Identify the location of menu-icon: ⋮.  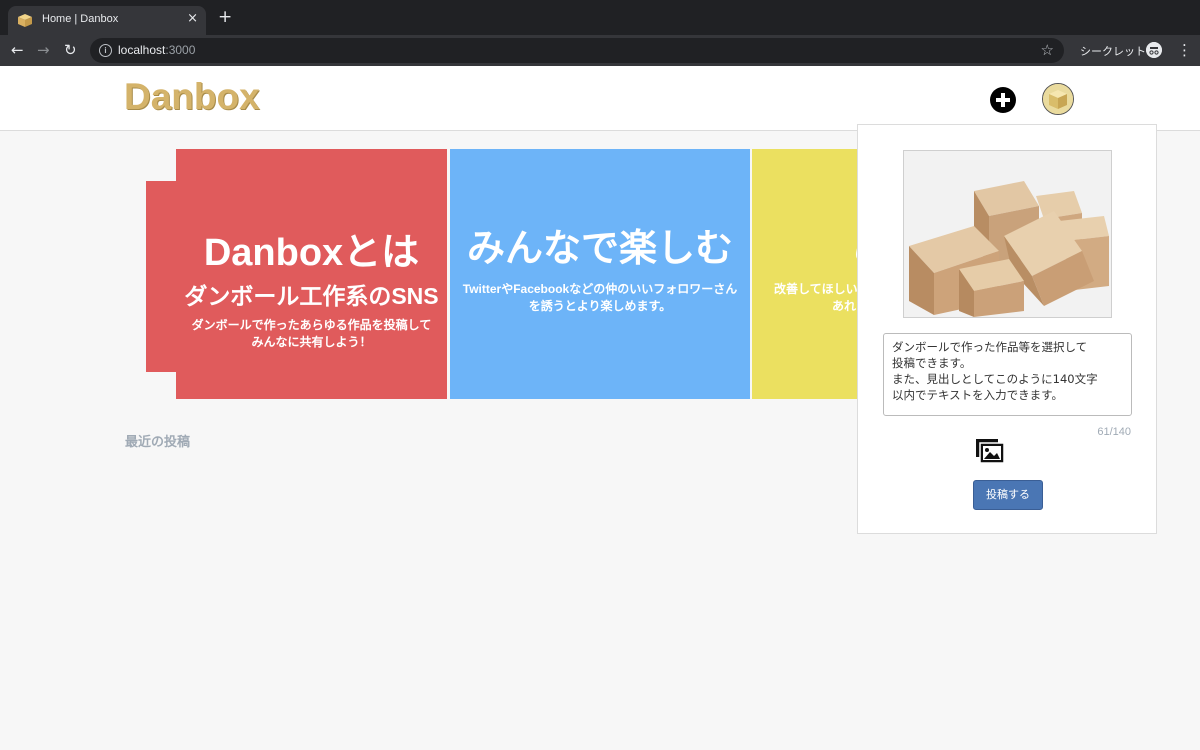
(1184, 50).